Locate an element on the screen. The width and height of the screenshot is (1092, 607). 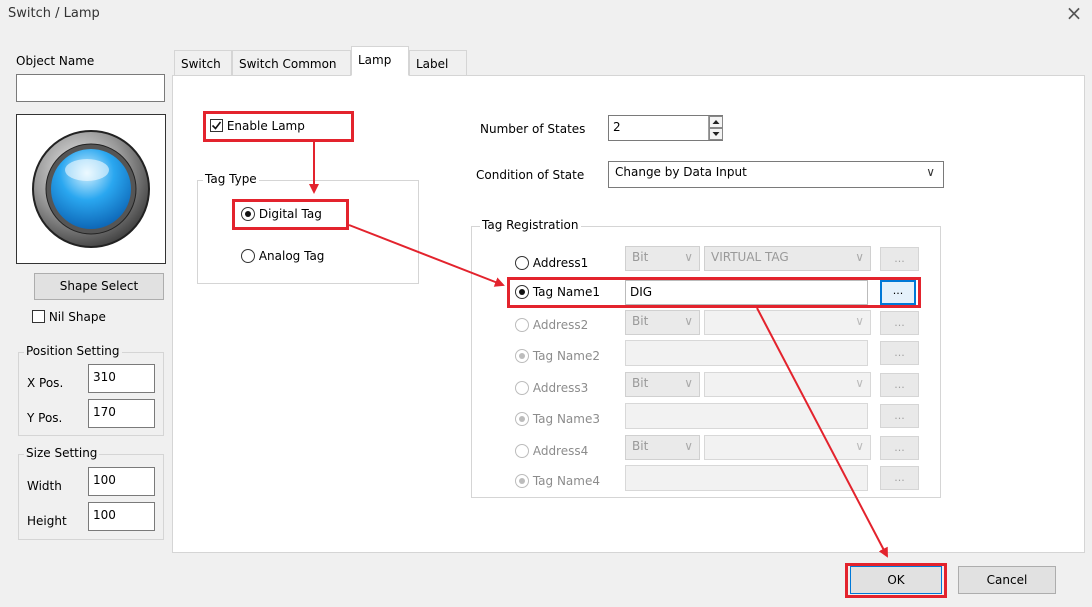
lamp-shape-icon is located at coordinates (91, 189).